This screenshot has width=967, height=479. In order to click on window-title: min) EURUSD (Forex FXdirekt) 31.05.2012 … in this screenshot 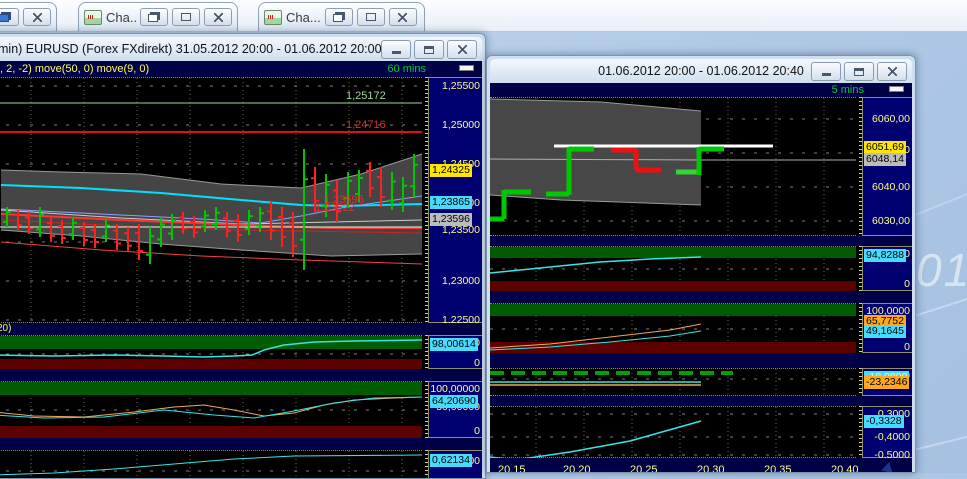, I will do `click(191, 49)`.